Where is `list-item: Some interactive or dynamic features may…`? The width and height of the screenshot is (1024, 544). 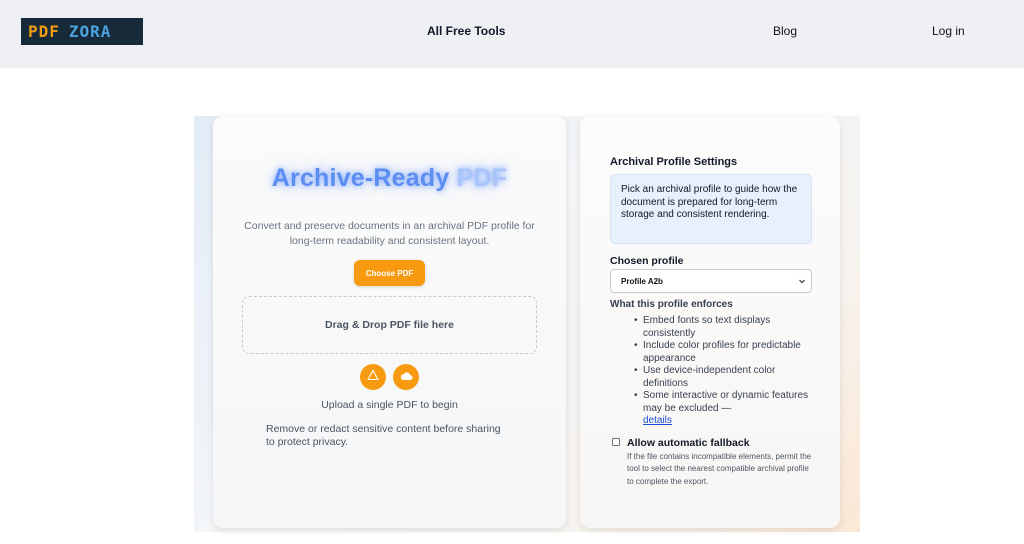 list-item: Some interactive or dynamic features may… is located at coordinates (723, 409).